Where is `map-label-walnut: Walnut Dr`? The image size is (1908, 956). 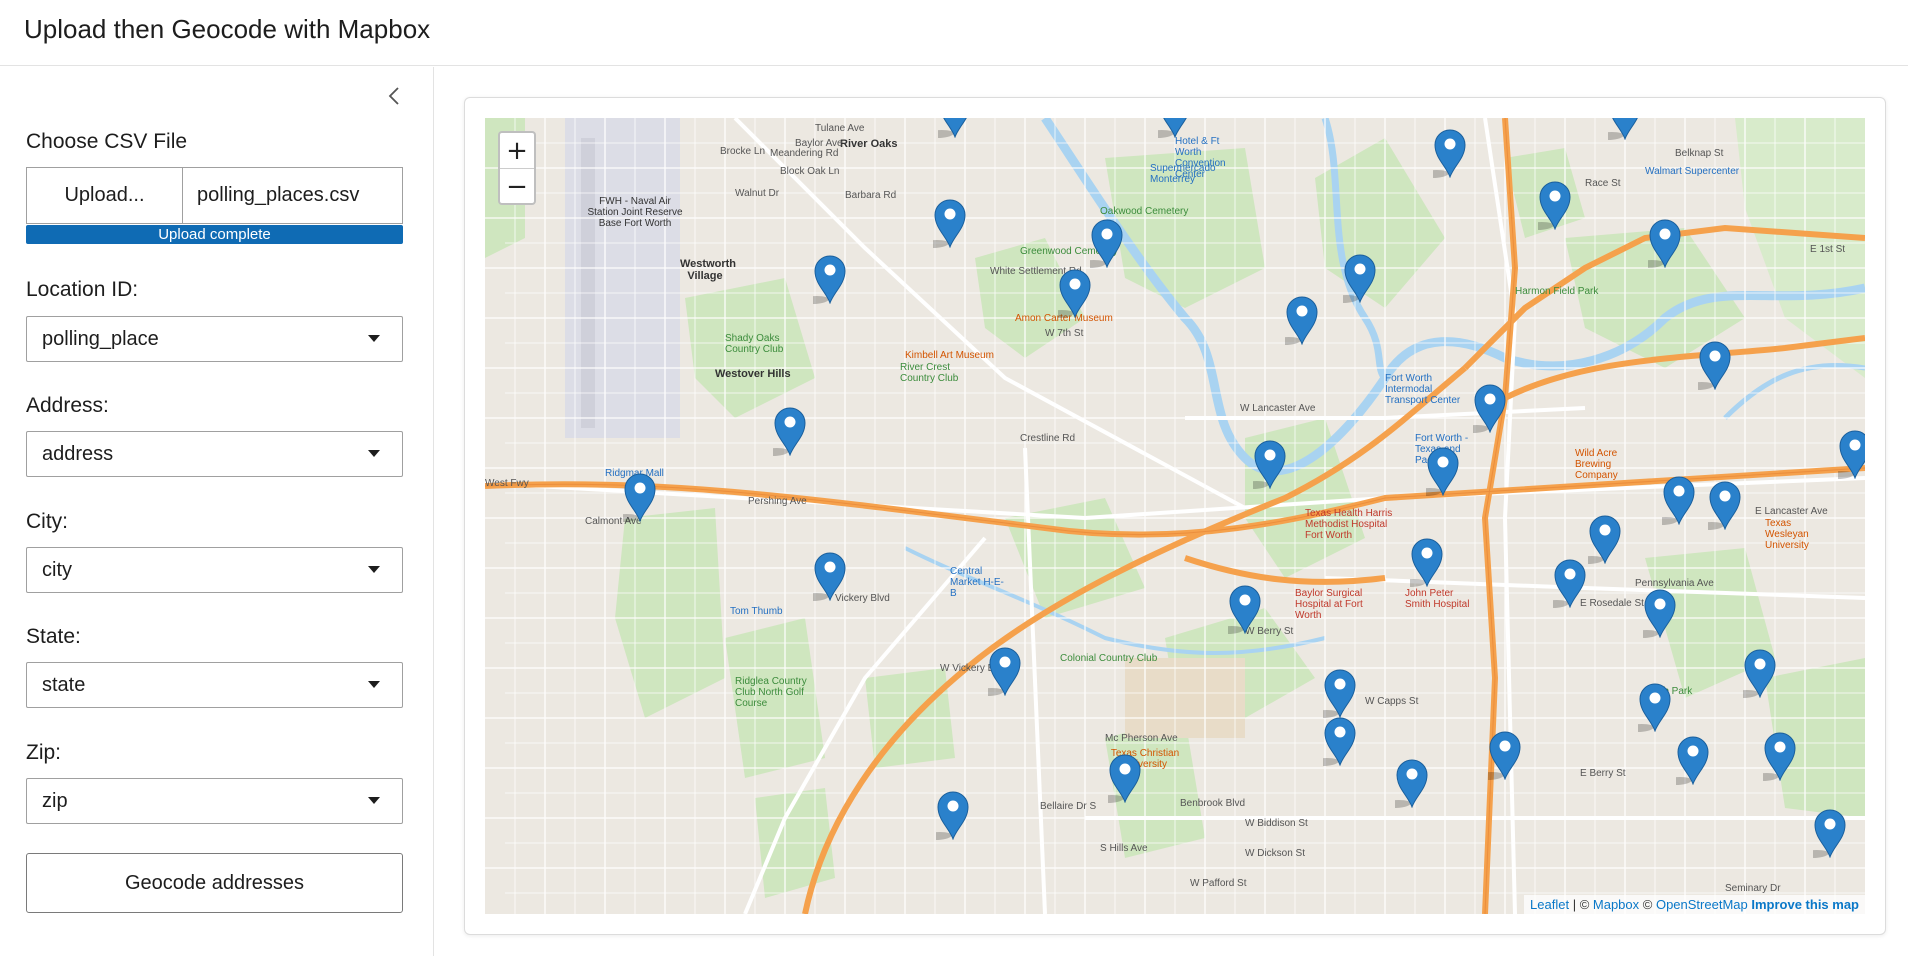 map-label-walnut: Walnut Dr is located at coordinates (757, 193).